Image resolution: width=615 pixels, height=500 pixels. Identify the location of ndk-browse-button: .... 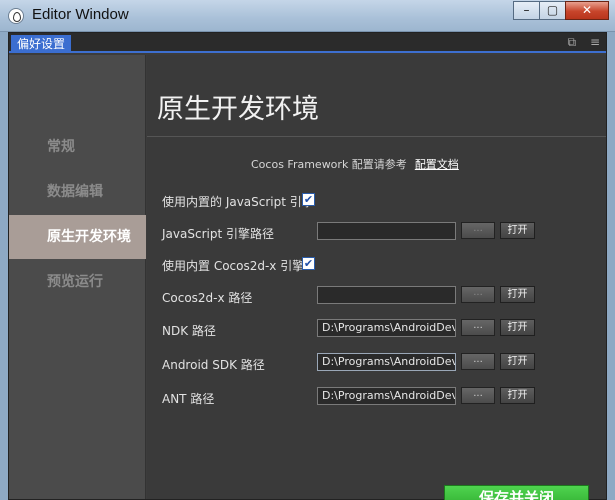
(478, 327).